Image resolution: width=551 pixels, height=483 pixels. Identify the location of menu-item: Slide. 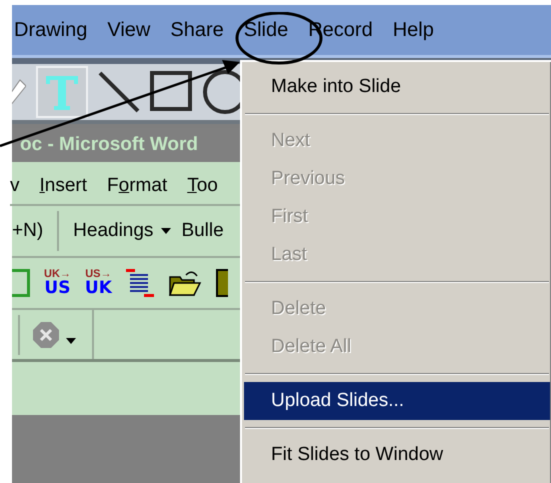
(266, 30).